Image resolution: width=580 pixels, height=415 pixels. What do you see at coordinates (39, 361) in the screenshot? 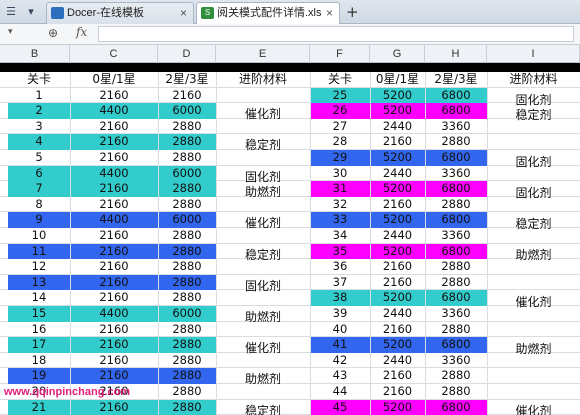
I see `level-cell: 18` at bounding box center [39, 361].